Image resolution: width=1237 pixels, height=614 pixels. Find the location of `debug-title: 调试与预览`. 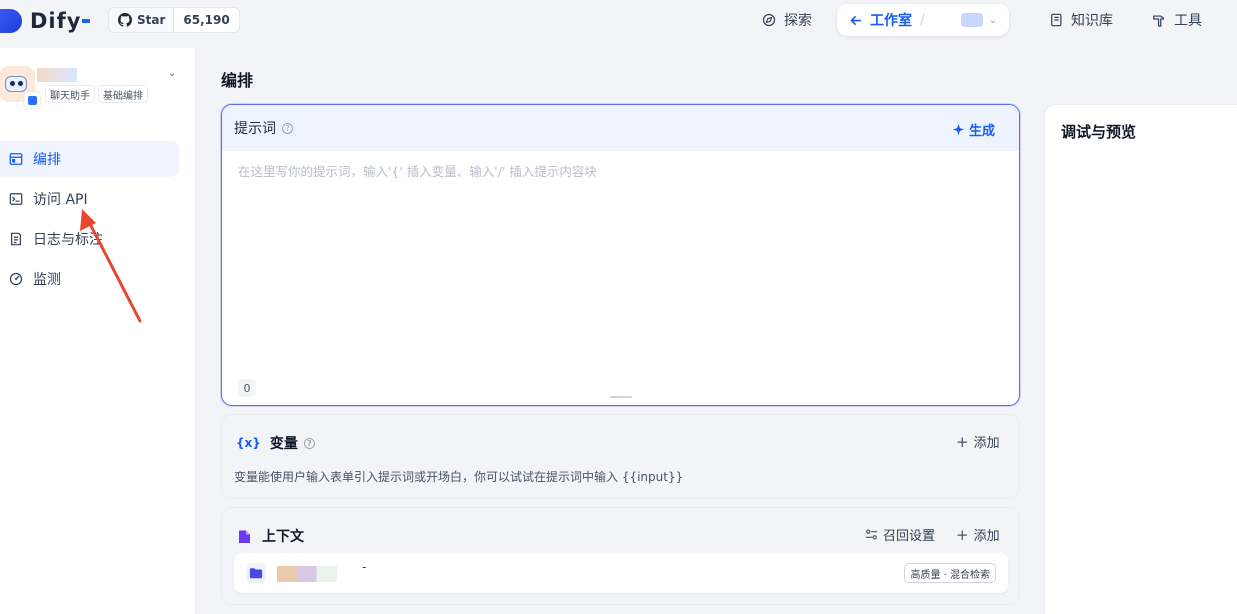

debug-title: 调试与预览 is located at coordinates (1099, 132).